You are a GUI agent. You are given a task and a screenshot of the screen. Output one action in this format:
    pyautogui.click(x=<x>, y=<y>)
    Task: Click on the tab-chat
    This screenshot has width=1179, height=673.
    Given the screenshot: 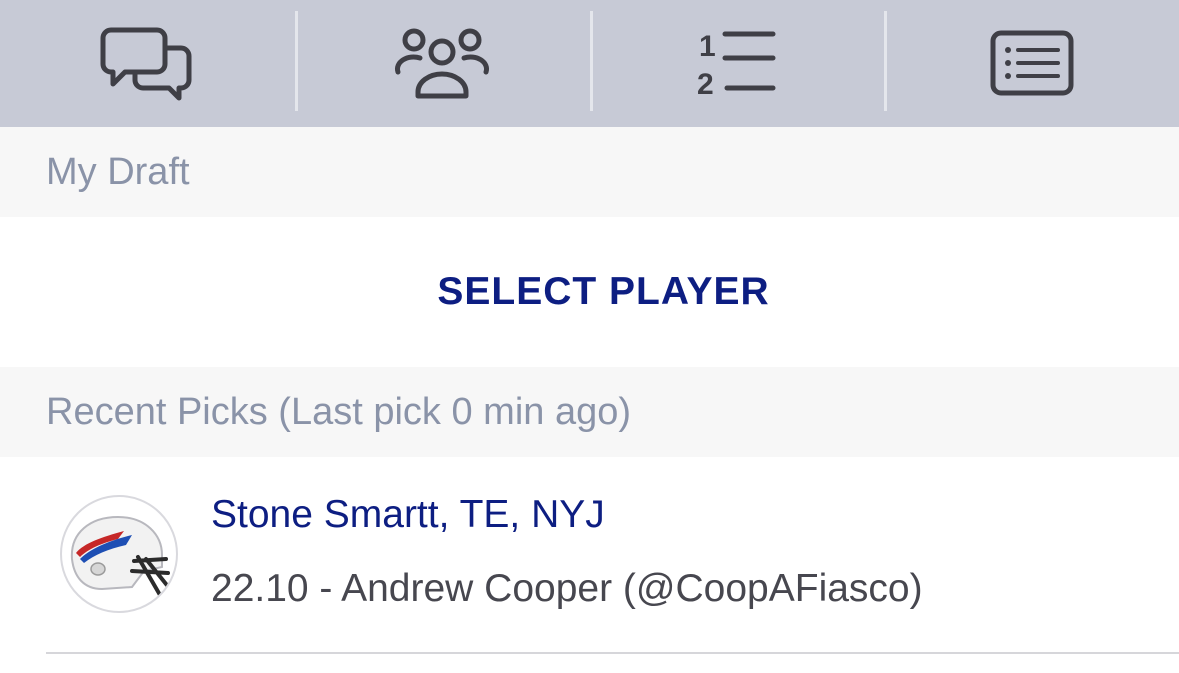 What is the action you would take?
    pyautogui.click(x=147, y=63)
    